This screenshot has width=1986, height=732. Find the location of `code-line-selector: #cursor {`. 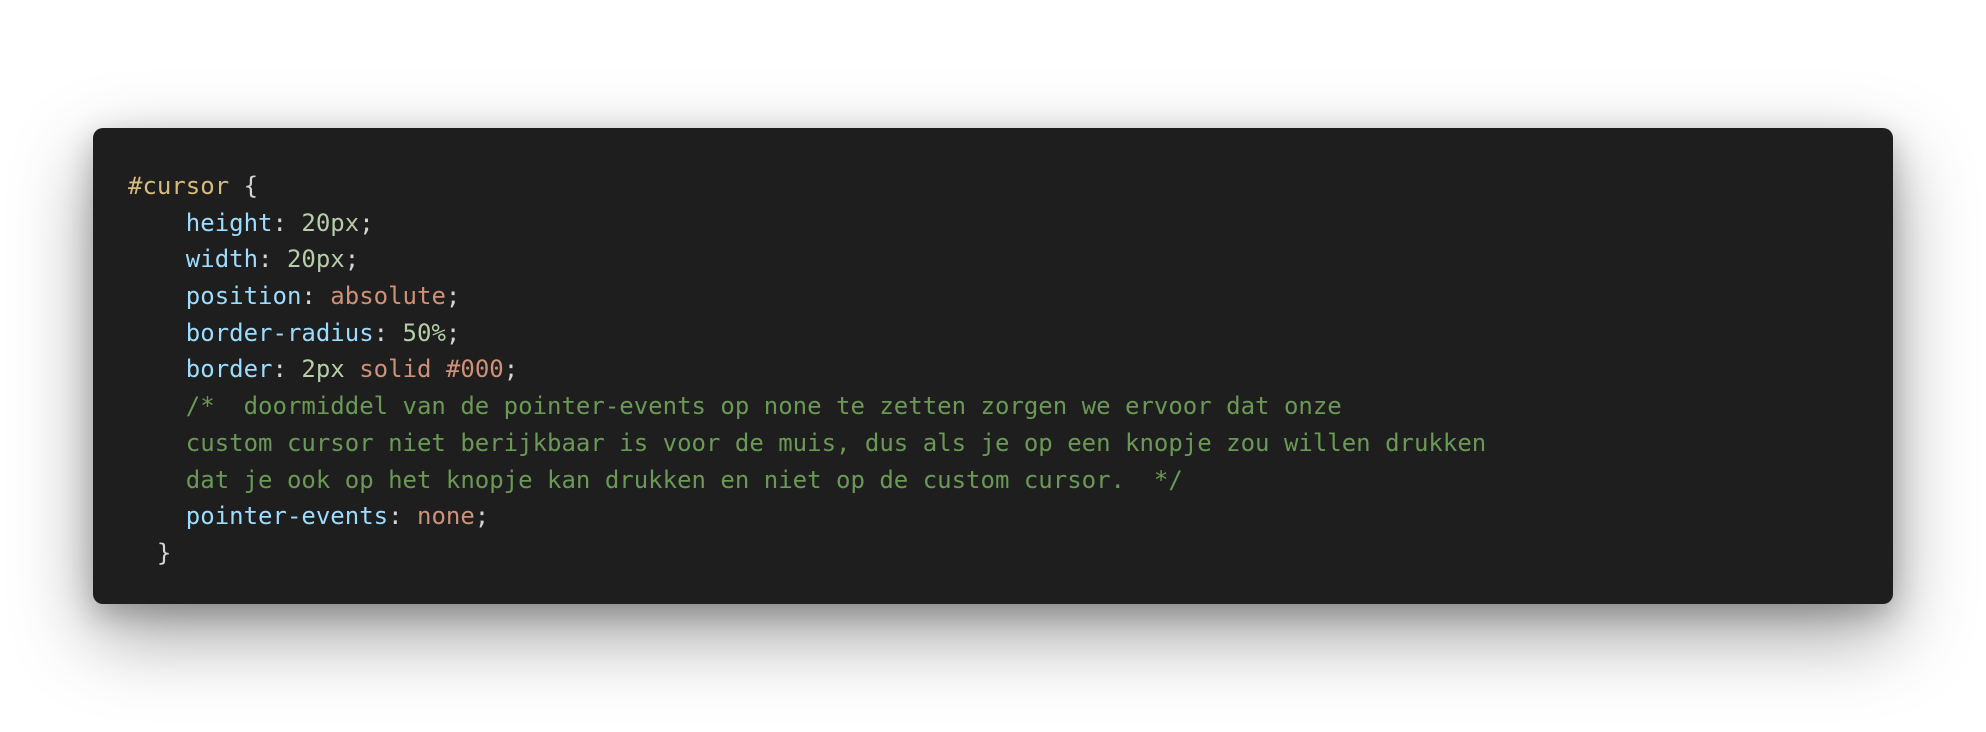

code-line-selector: #cursor { is located at coordinates (1010, 186).